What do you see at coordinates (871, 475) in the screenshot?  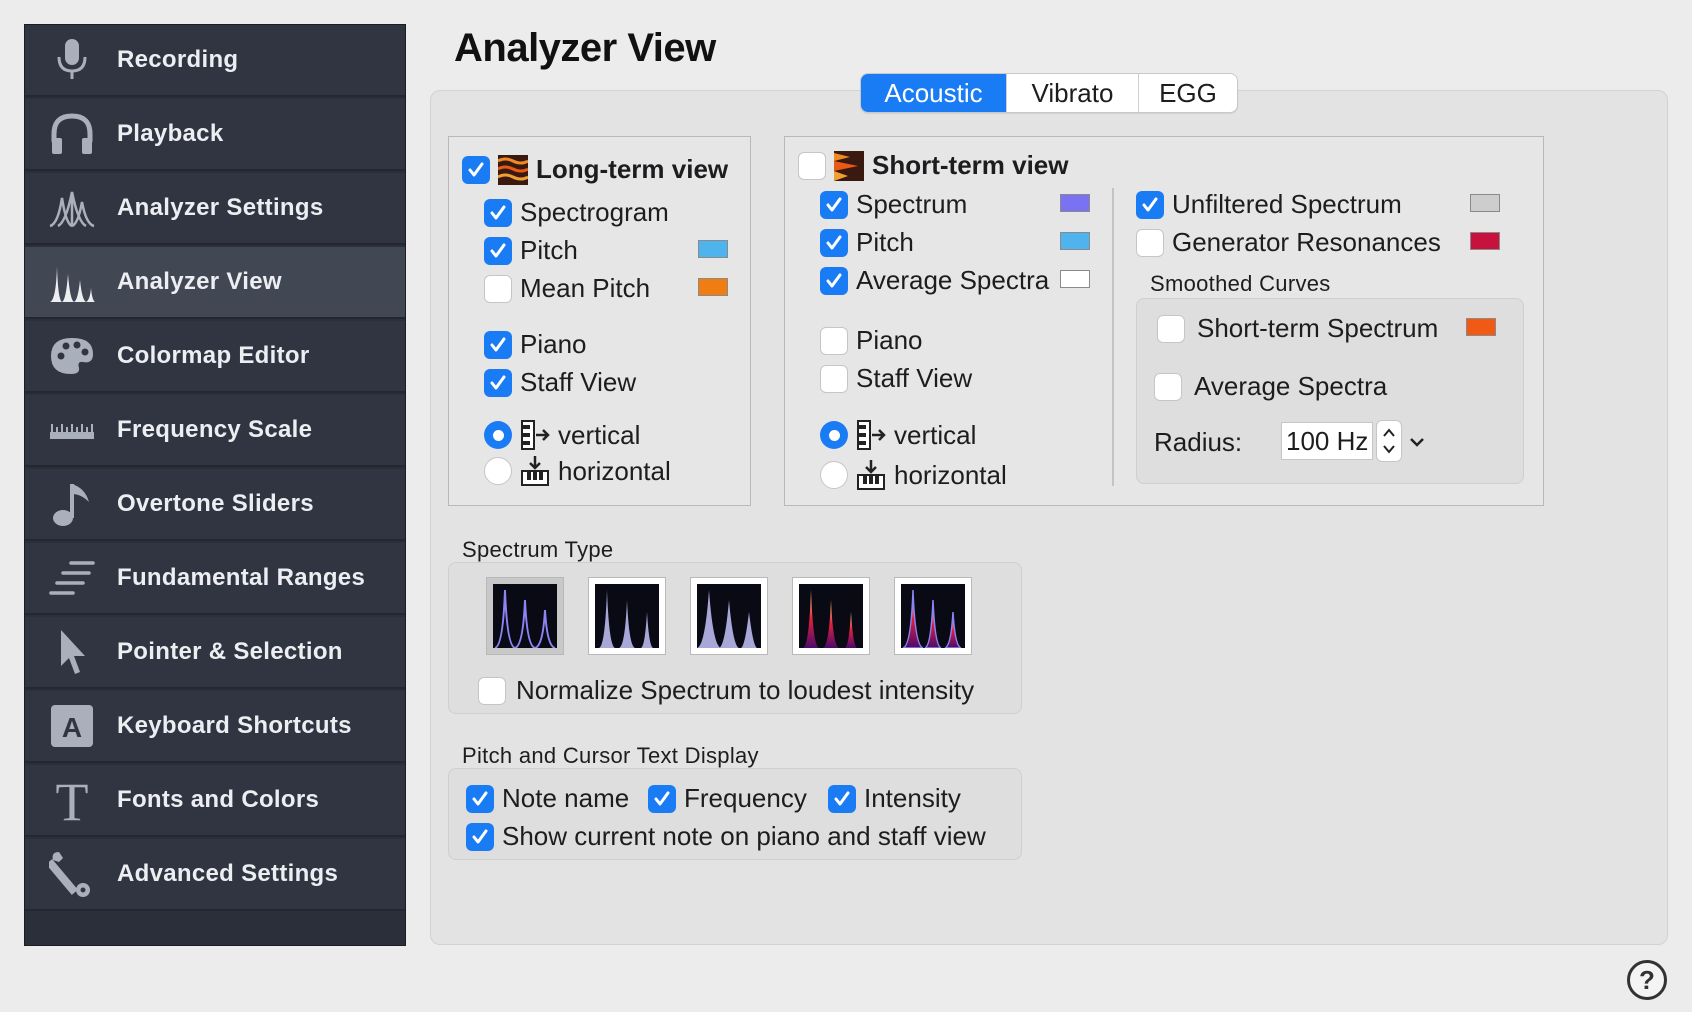 I see `horizontal-orientation-icon` at bounding box center [871, 475].